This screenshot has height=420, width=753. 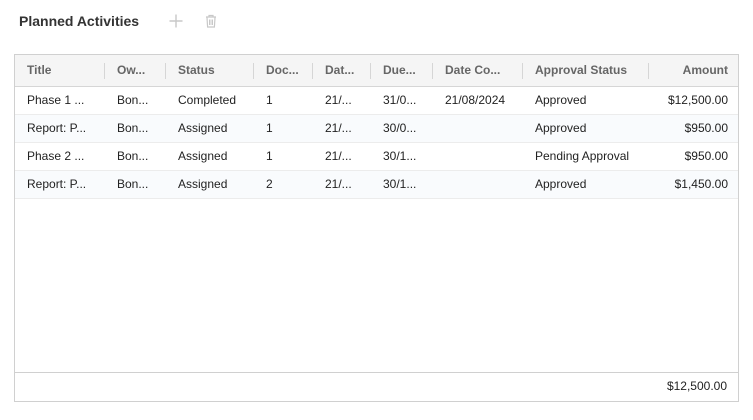 I want to click on column-header-status: Status, so click(x=210, y=70).